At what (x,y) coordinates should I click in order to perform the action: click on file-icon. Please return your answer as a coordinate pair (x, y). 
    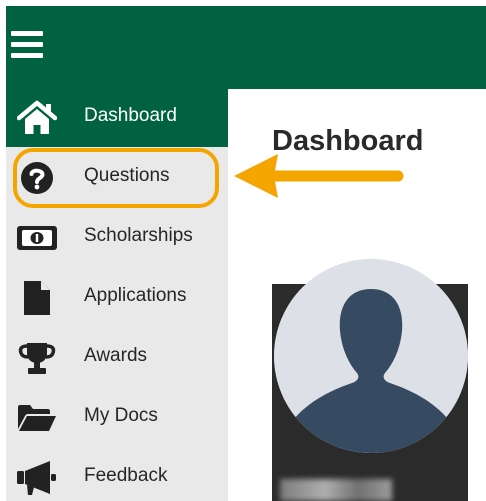
    Looking at the image, I should click on (37, 298).